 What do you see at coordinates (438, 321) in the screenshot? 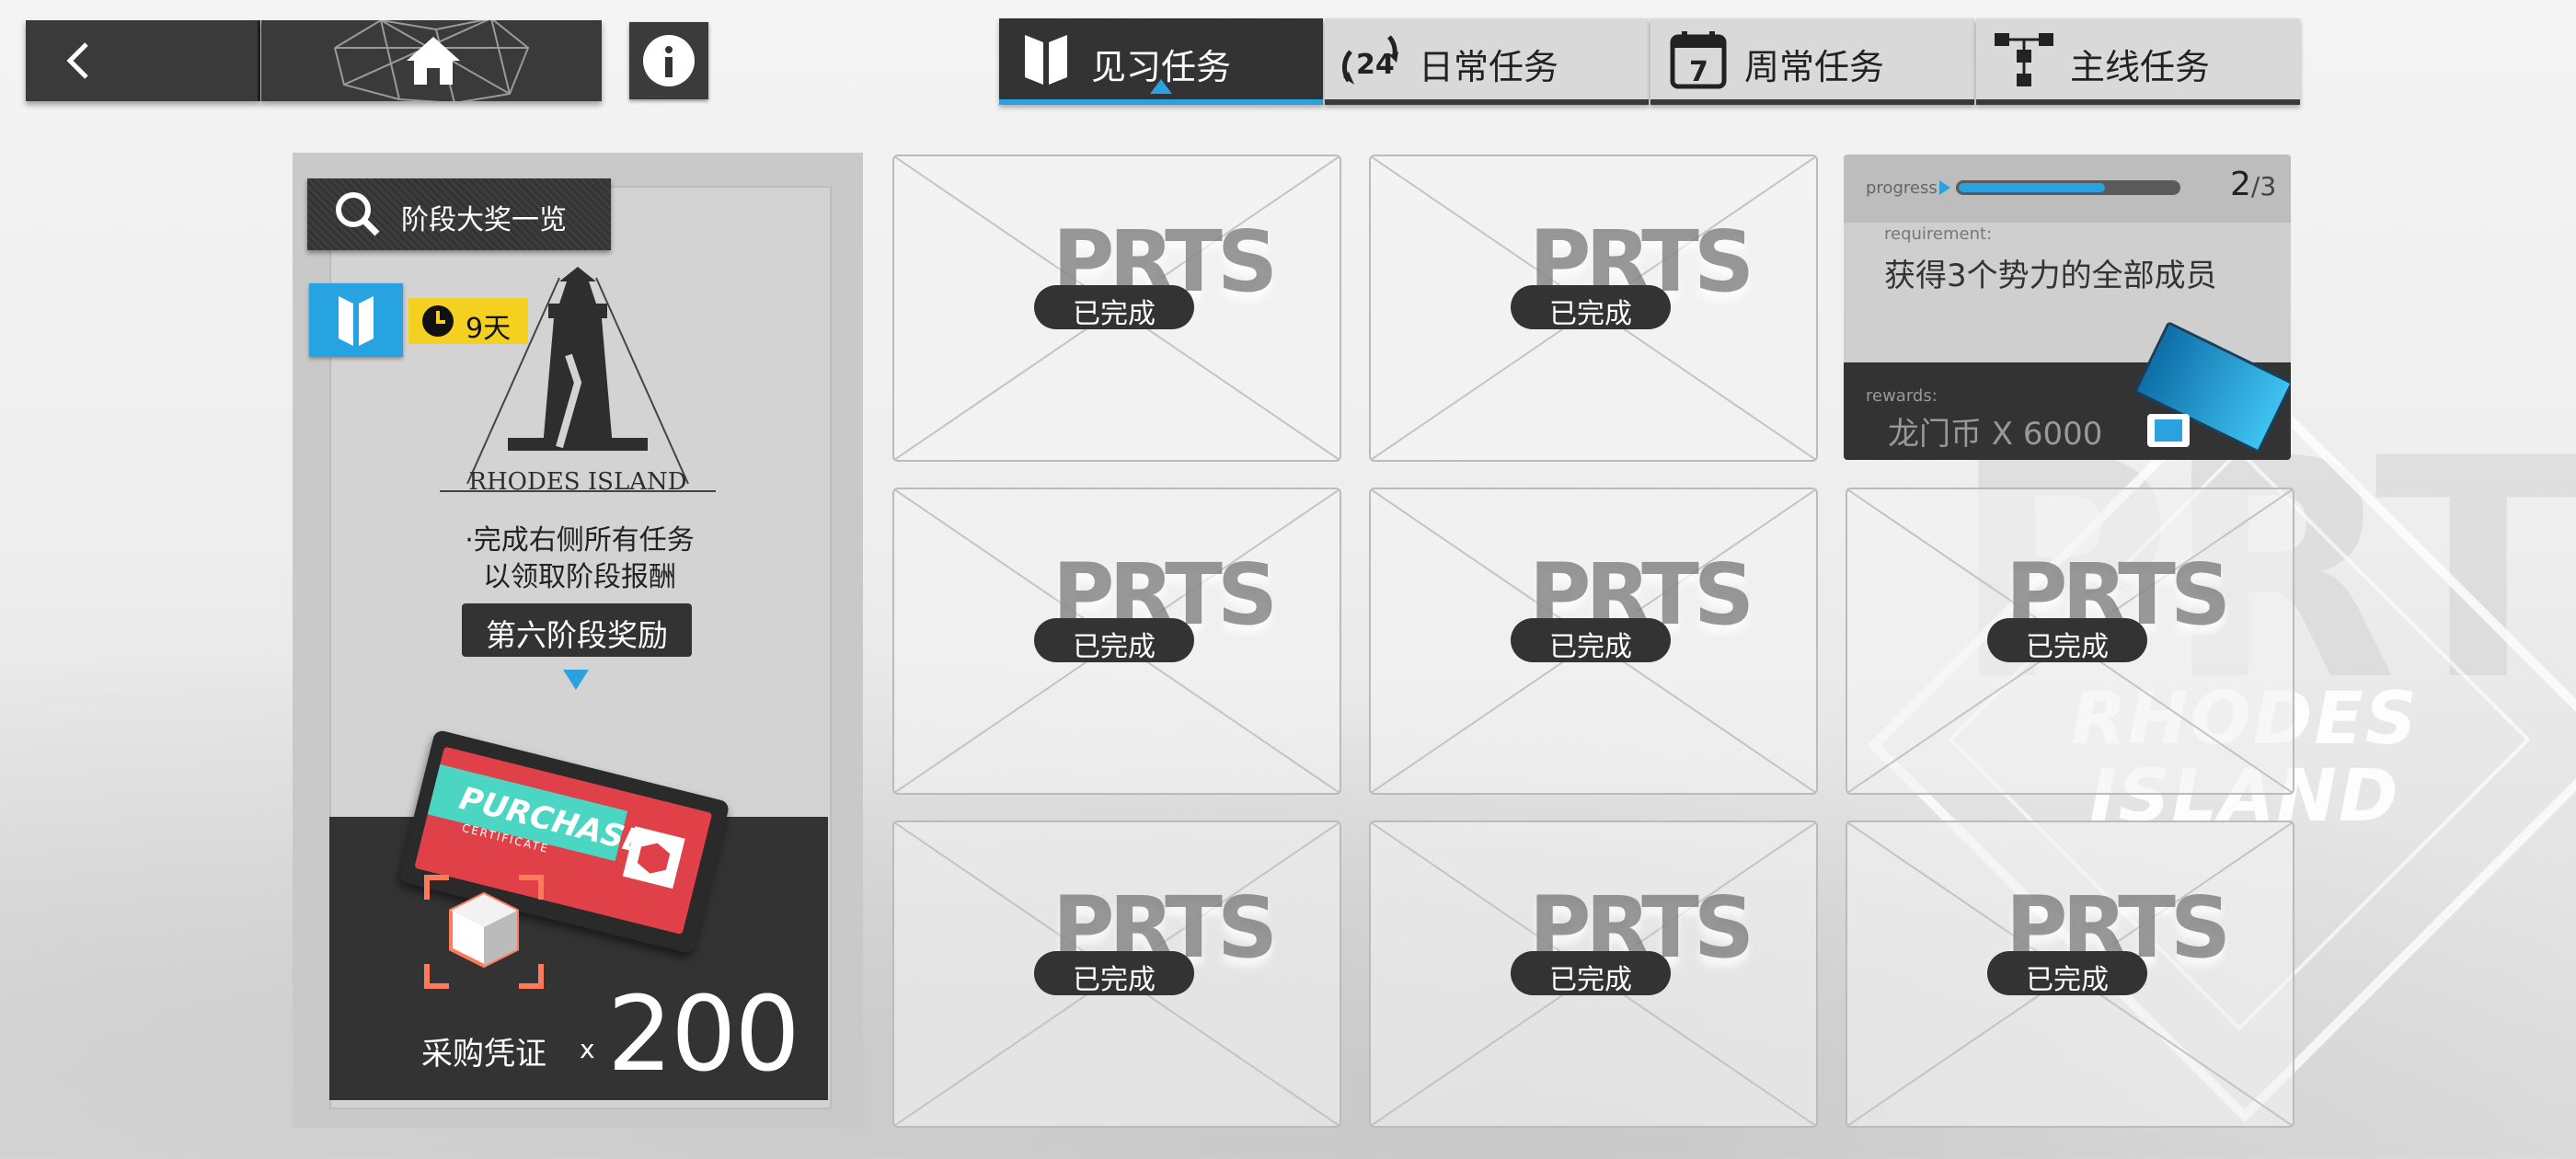
I see `clock-icon` at bounding box center [438, 321].